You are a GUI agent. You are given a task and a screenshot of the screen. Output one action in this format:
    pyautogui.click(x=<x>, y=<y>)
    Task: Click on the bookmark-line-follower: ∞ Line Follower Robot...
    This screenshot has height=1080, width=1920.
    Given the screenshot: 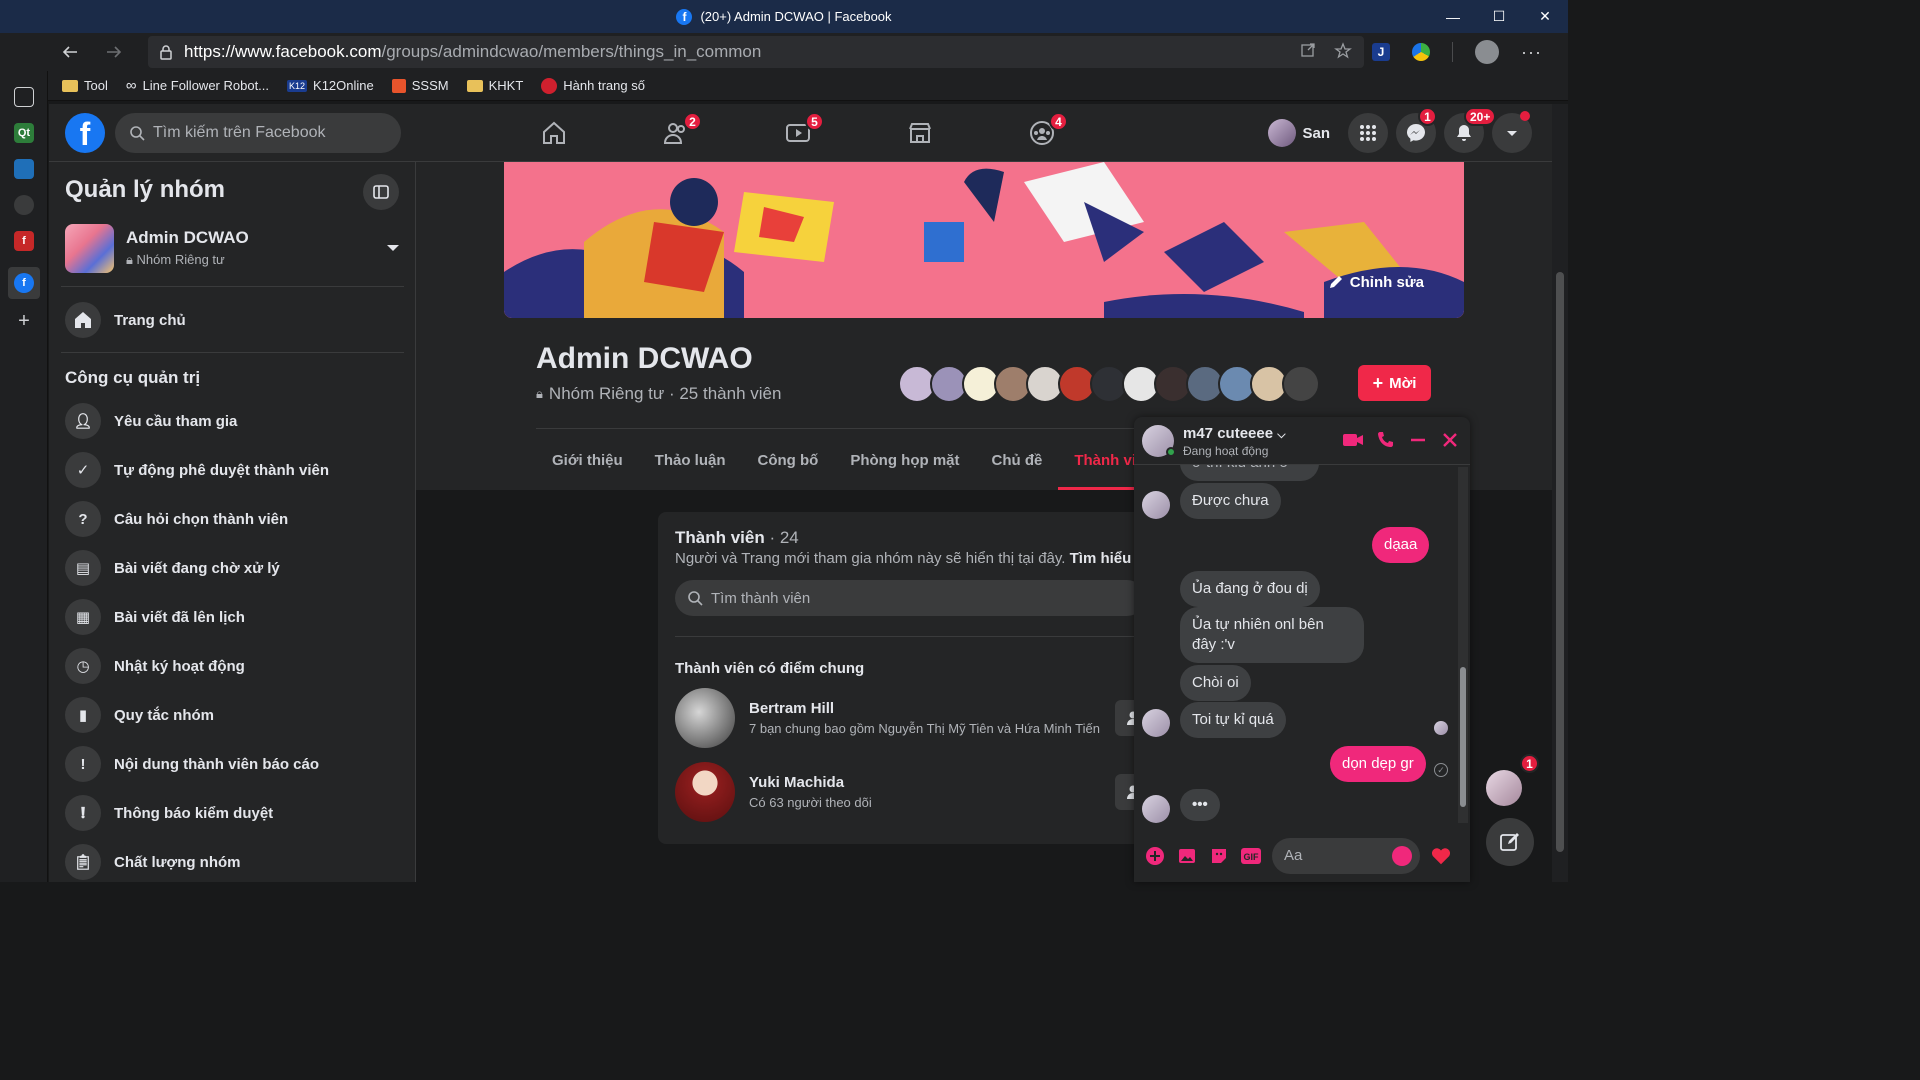 What is the action you would take?
    pyautogui.click(x=197, y=85)
    